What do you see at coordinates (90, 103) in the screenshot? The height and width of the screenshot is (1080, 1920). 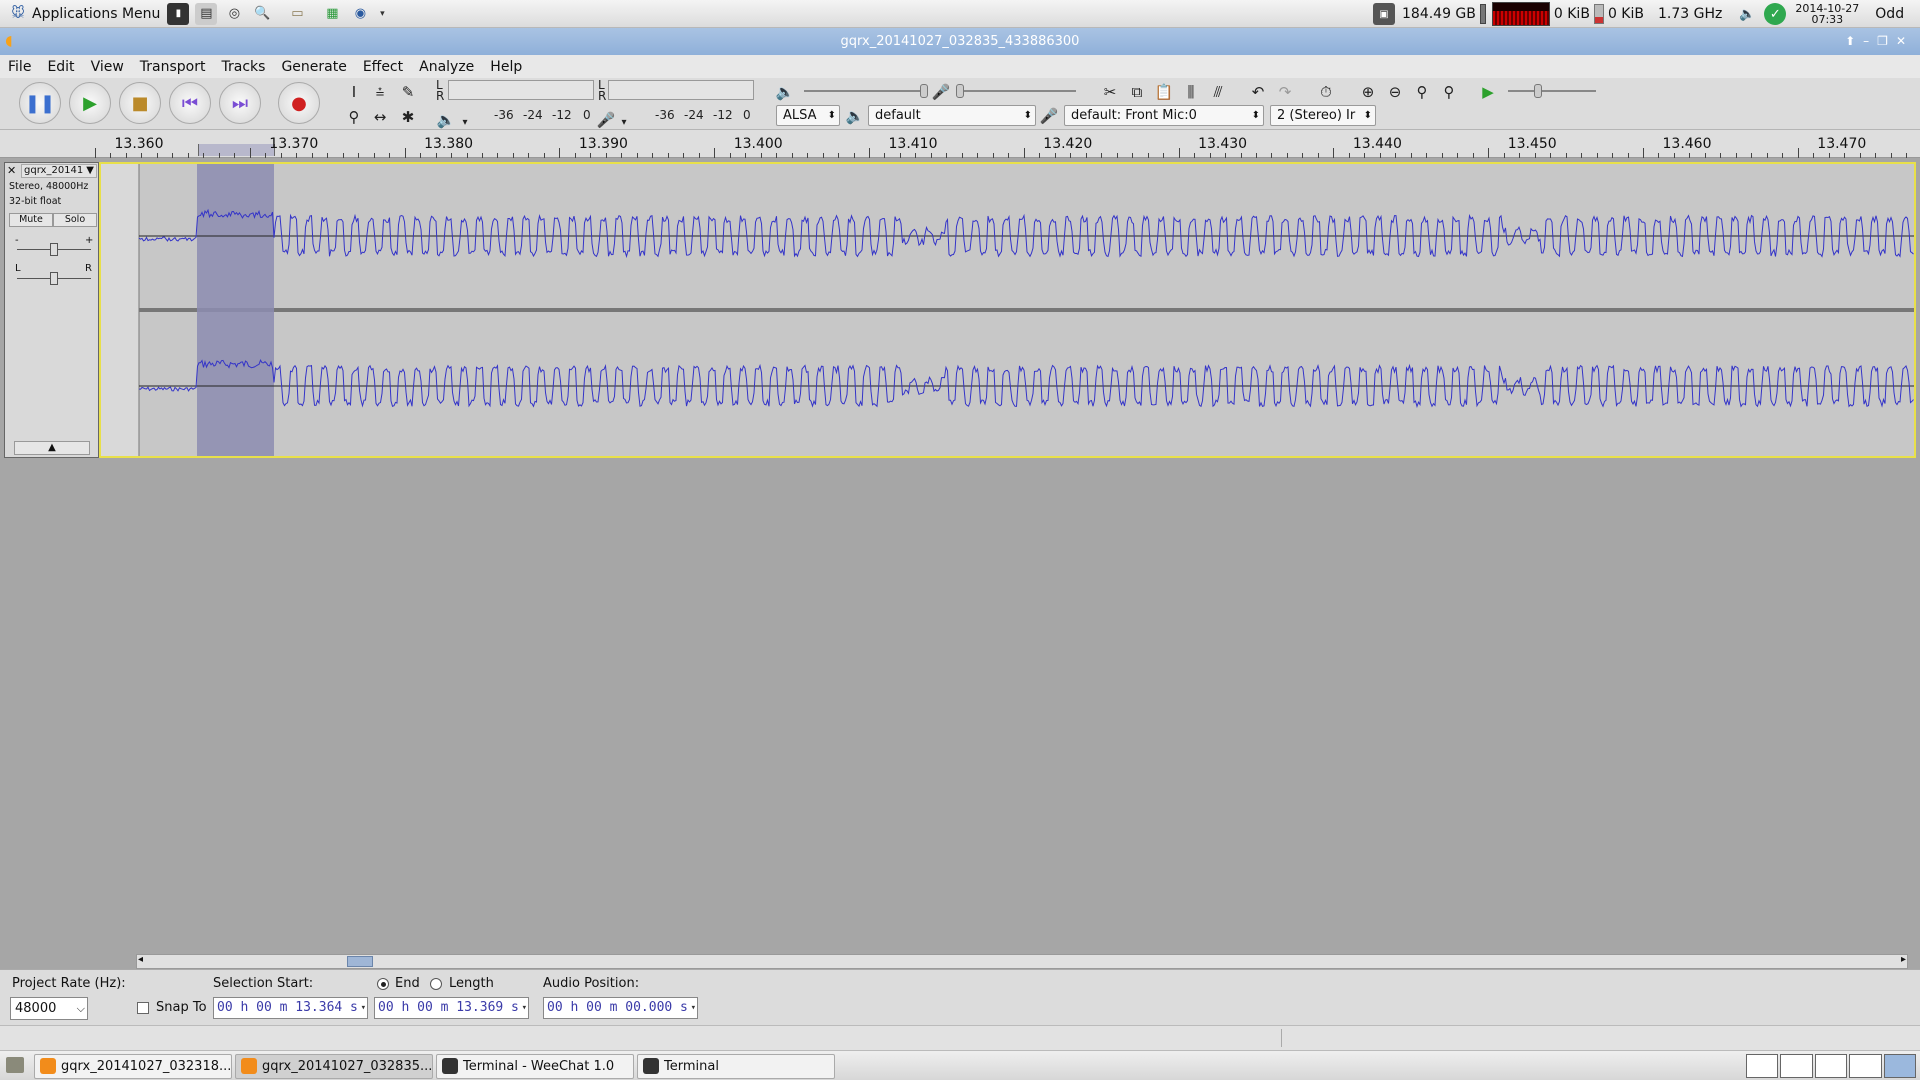 I see `play-button: ▶` at bounding box center [90, 103].